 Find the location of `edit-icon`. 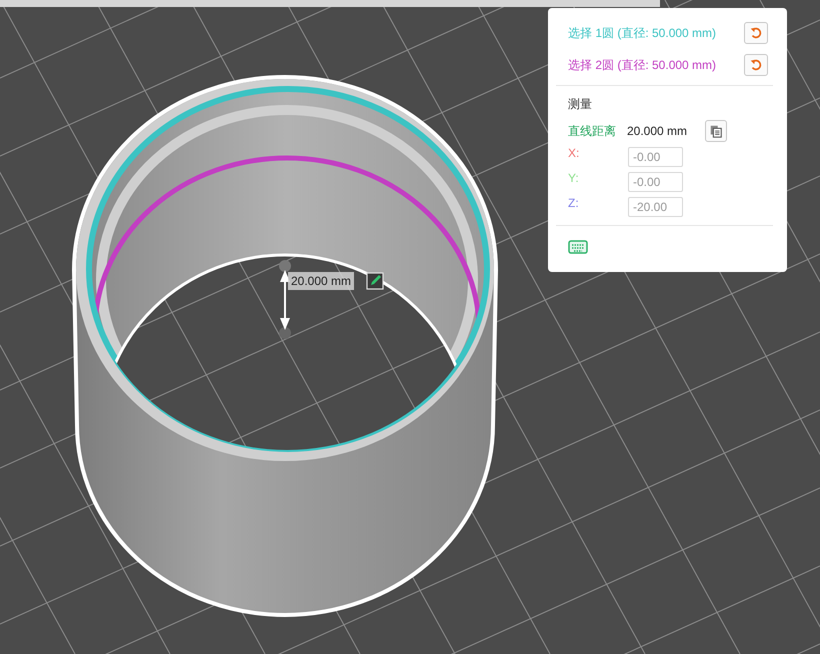

edit-icon is located at coordinates (375, 281).